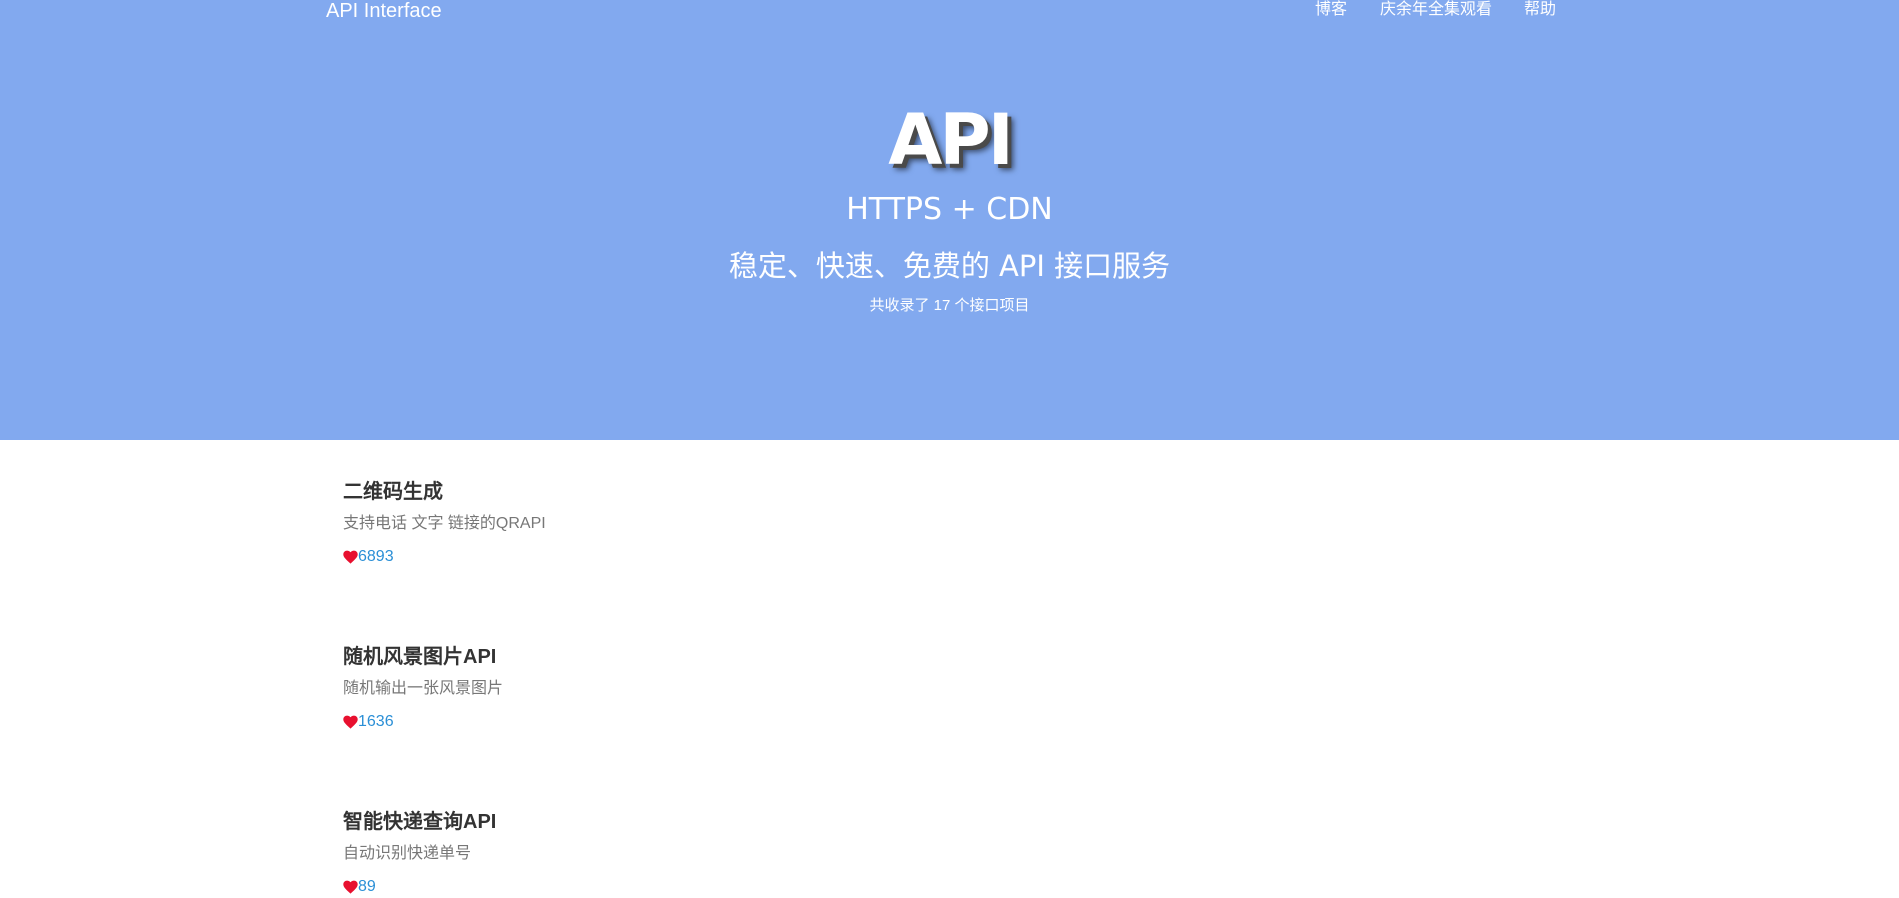  I want to click on api-description: 支持电话 文字 链接的QRAPI, so click(444, 523).